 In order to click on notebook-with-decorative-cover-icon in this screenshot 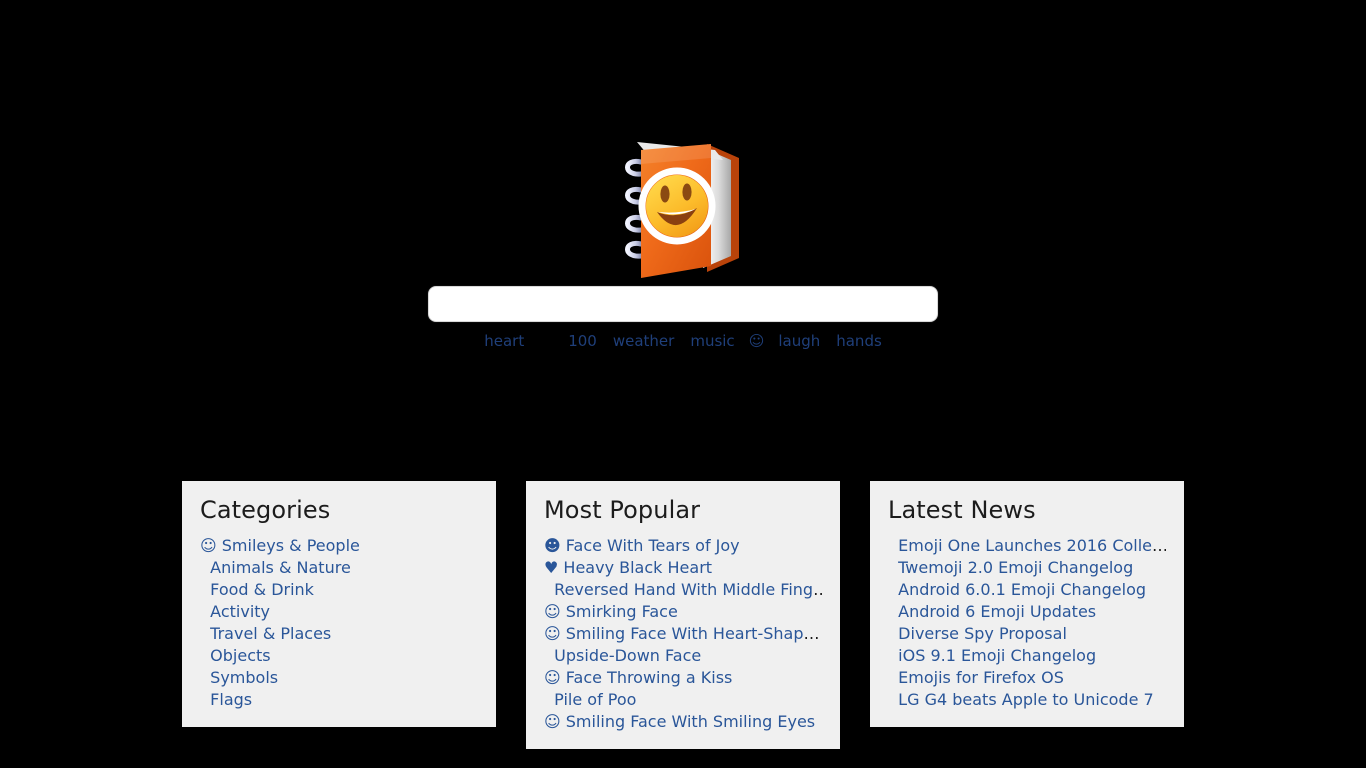, I will do `click(682, 210)`.